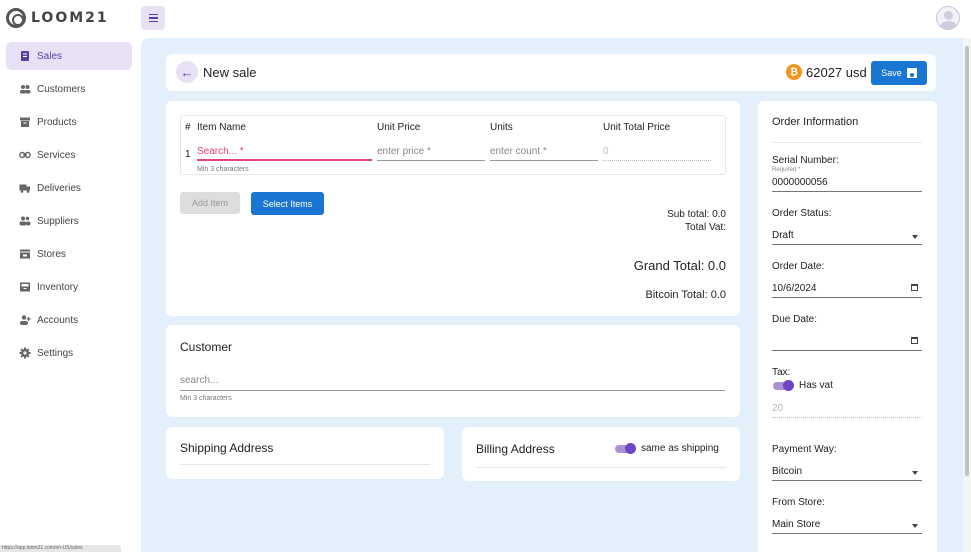 Image resolution: width=971 pixels, height=552 pixels. Describe the element at coordinates (805, 160) in the screenshot. I see `serial-number-label: Serial Number:` at that location.